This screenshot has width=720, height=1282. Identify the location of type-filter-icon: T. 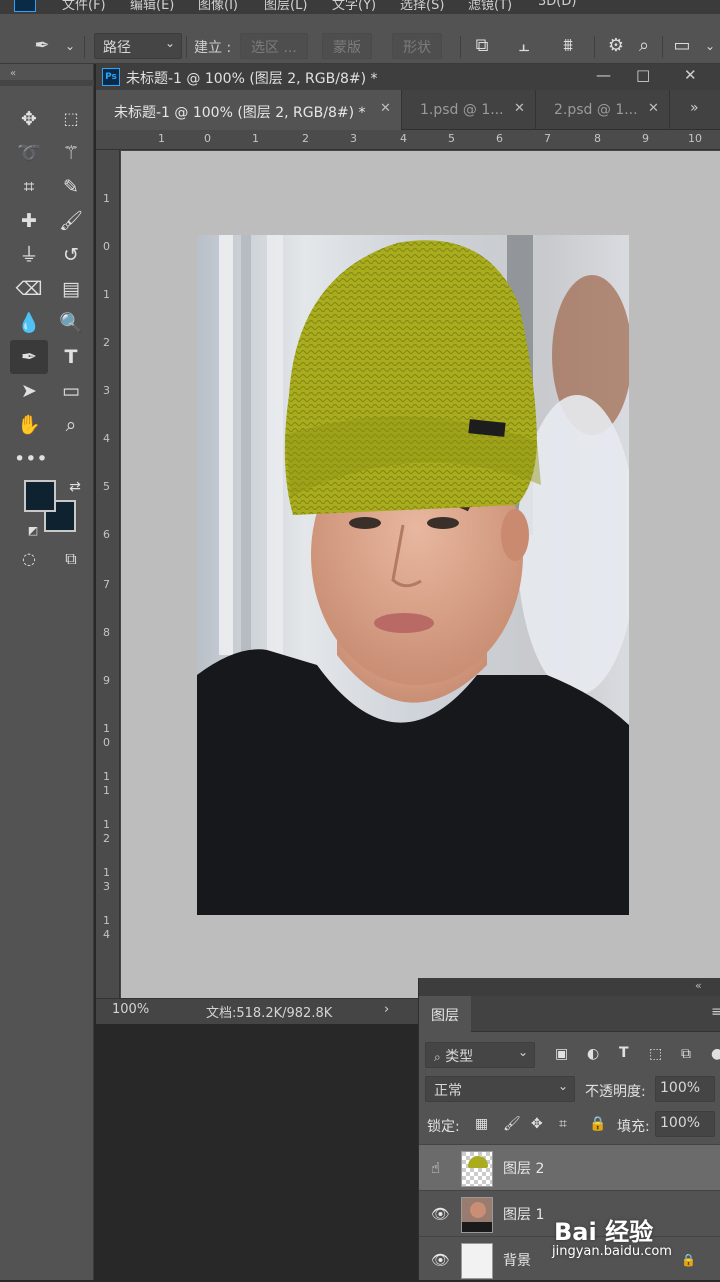
(624, 1053).